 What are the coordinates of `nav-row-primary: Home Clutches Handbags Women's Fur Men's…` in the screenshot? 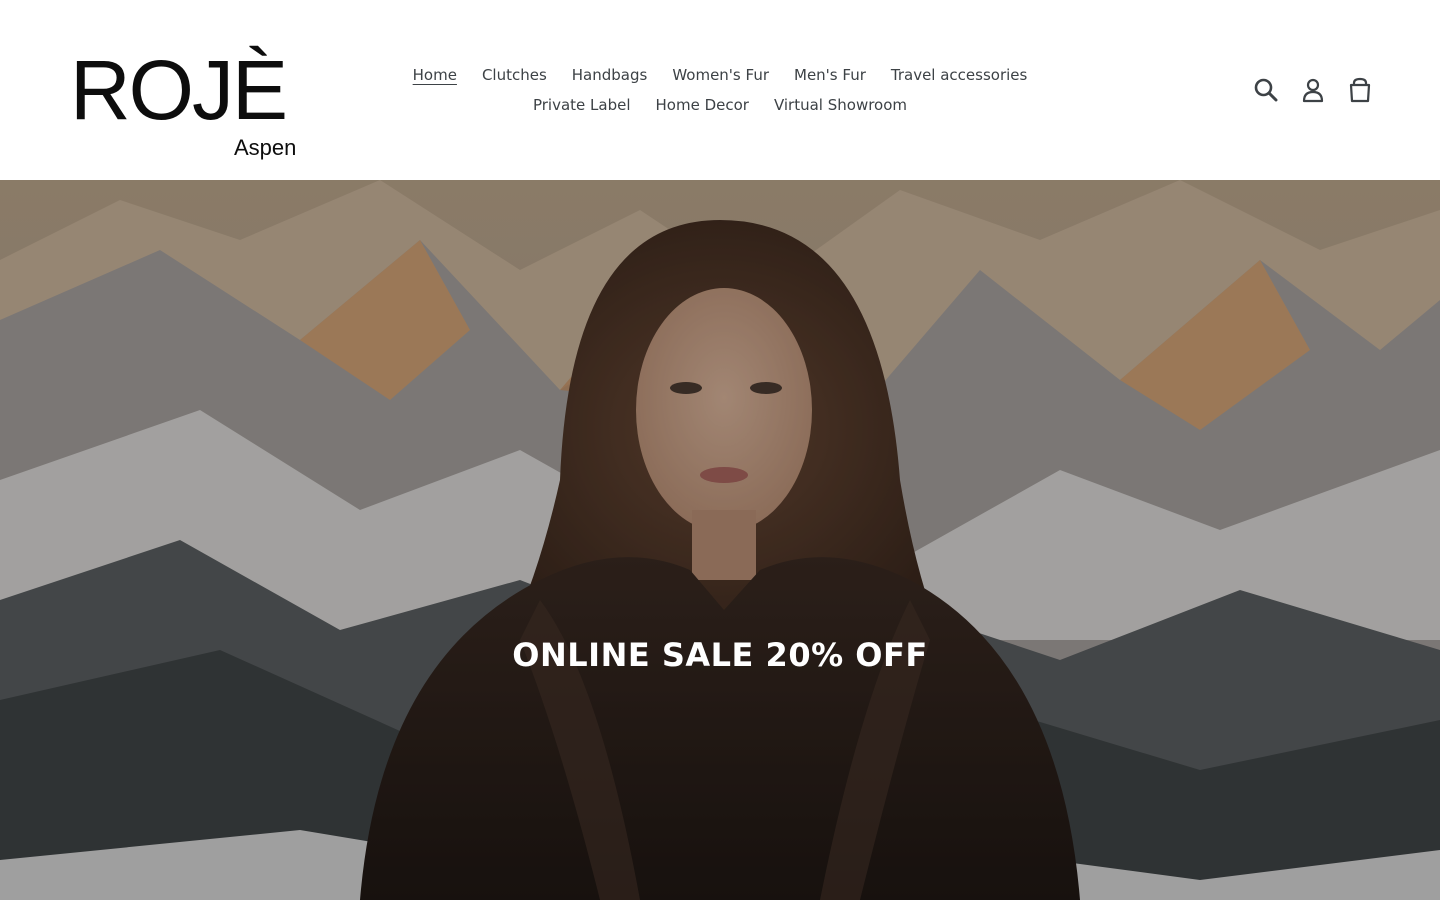 It's located at (720, 75).